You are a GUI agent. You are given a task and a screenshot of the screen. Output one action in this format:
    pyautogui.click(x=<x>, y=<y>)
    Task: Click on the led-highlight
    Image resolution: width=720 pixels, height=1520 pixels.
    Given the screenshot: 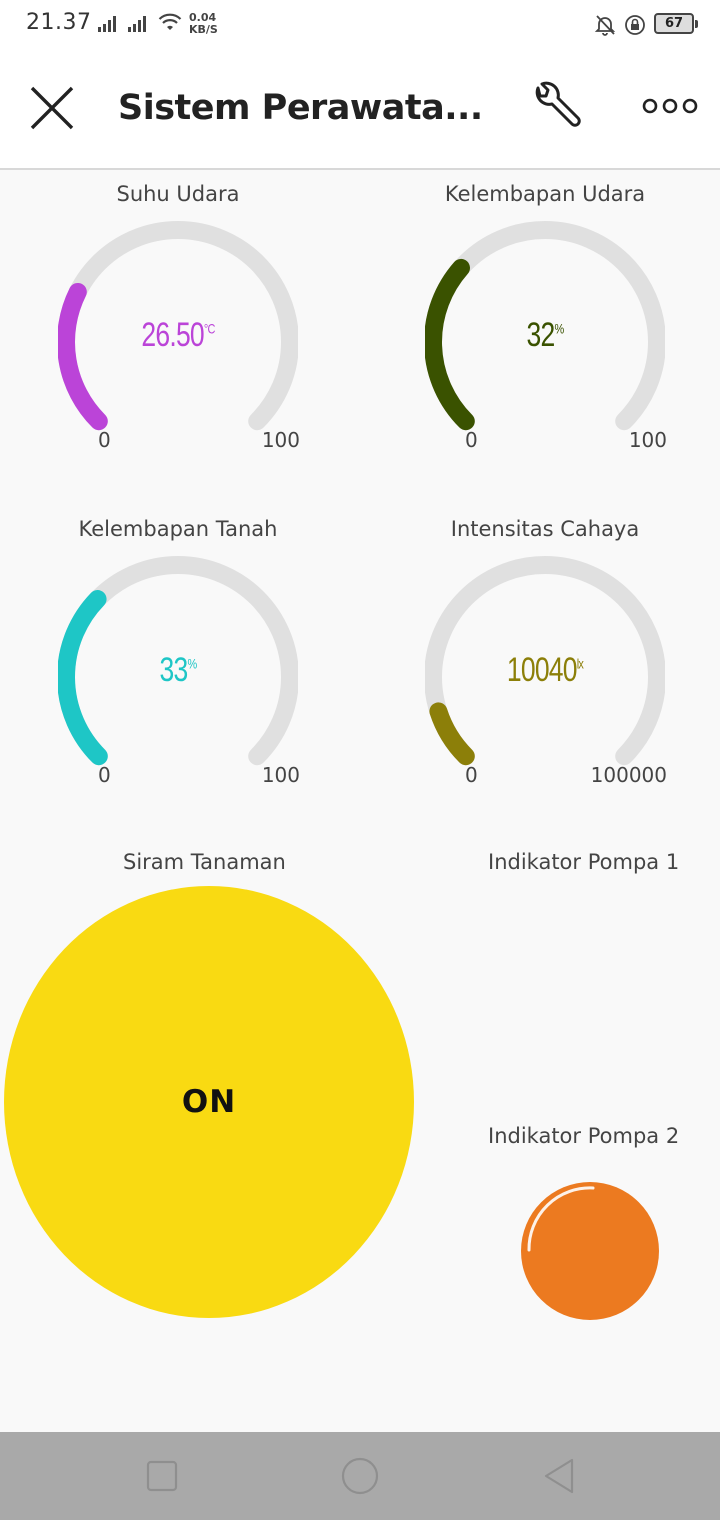 What is the action you would take?
    pyautogui.click(x=561, y=1219)
    